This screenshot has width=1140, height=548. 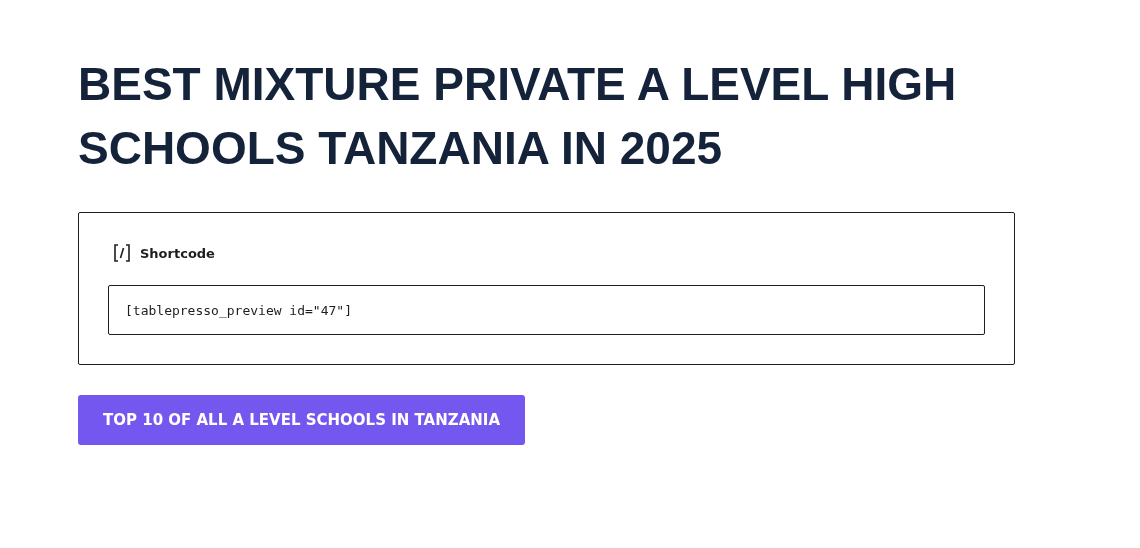 What do you see at coordinates (301, 420) in the screenshot?
I see `schools-link-button: TOP 10 OF ALL A LEVEL SCHOOLS IN TANZANIA` at bounding box center [301, 420].